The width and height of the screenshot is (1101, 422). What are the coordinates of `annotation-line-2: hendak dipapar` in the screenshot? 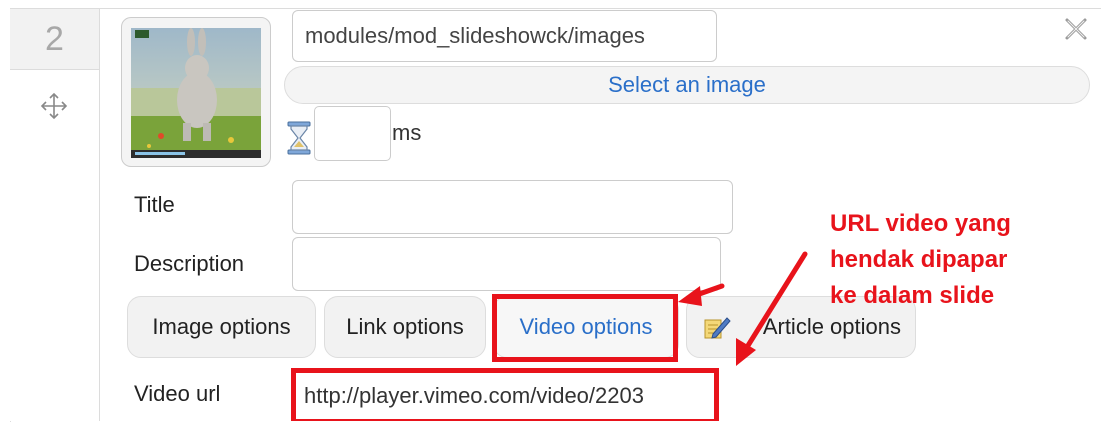 It's located at (919, 259).